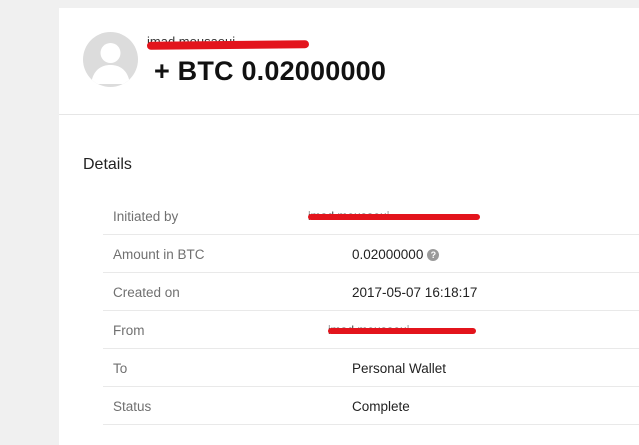 The image size is (639, 445). What do you see at coordinates (146, 292) in the screenshot?
I see `detail-label: Created on` at bounding box center [146, 292].